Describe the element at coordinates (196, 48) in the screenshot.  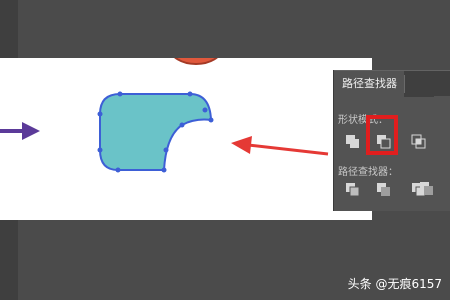
I see `top-circle-shape` at that location.